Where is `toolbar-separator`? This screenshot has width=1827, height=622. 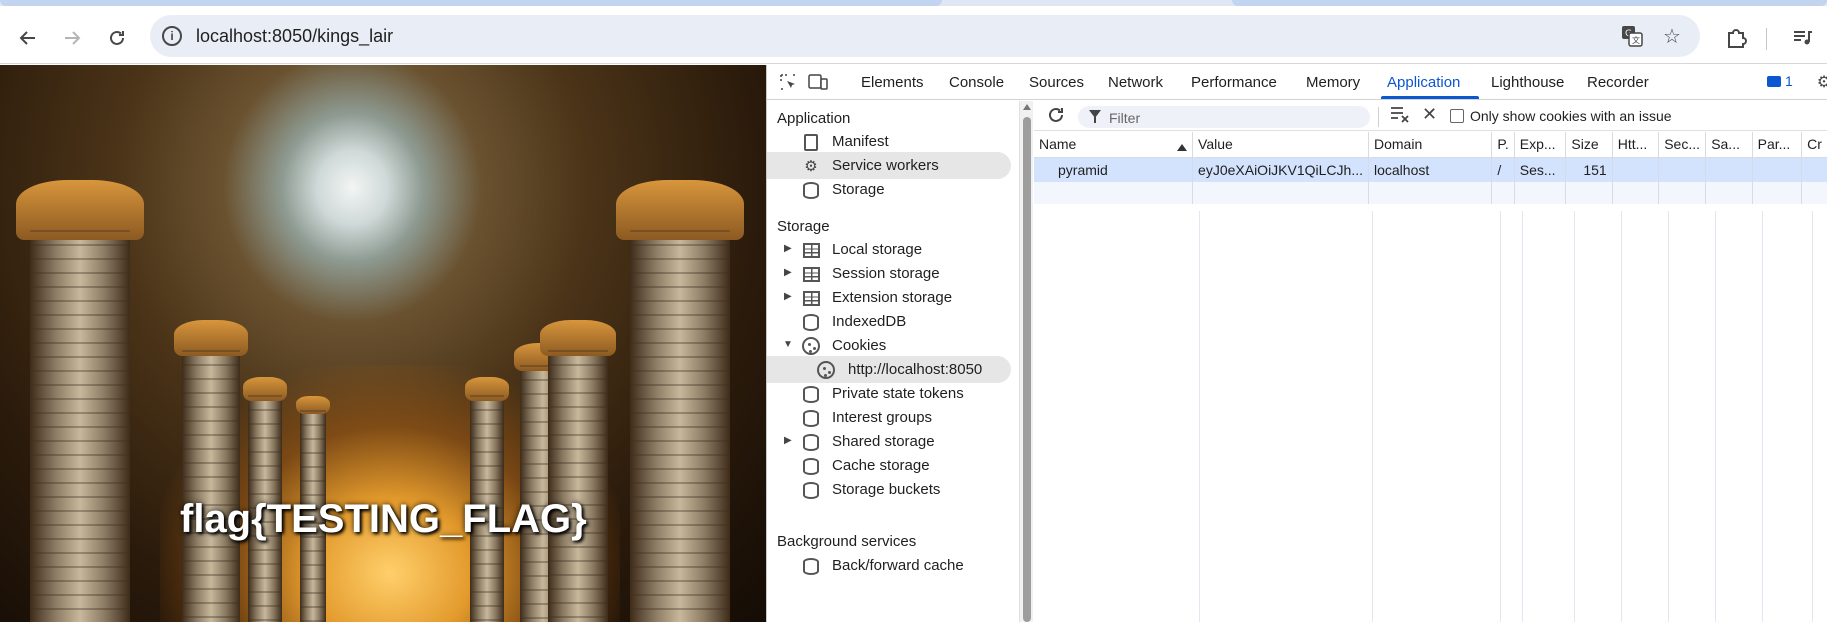 toolbar-separator is located at coordinates (1766, 39).